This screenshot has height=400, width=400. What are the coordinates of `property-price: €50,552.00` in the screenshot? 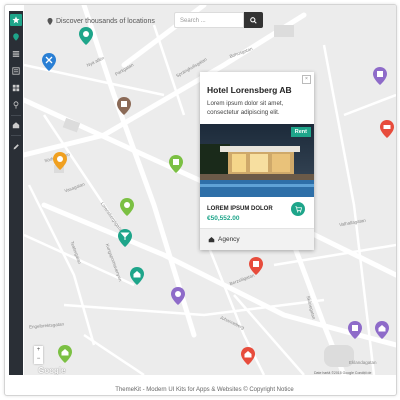 It's located at (223, 218).